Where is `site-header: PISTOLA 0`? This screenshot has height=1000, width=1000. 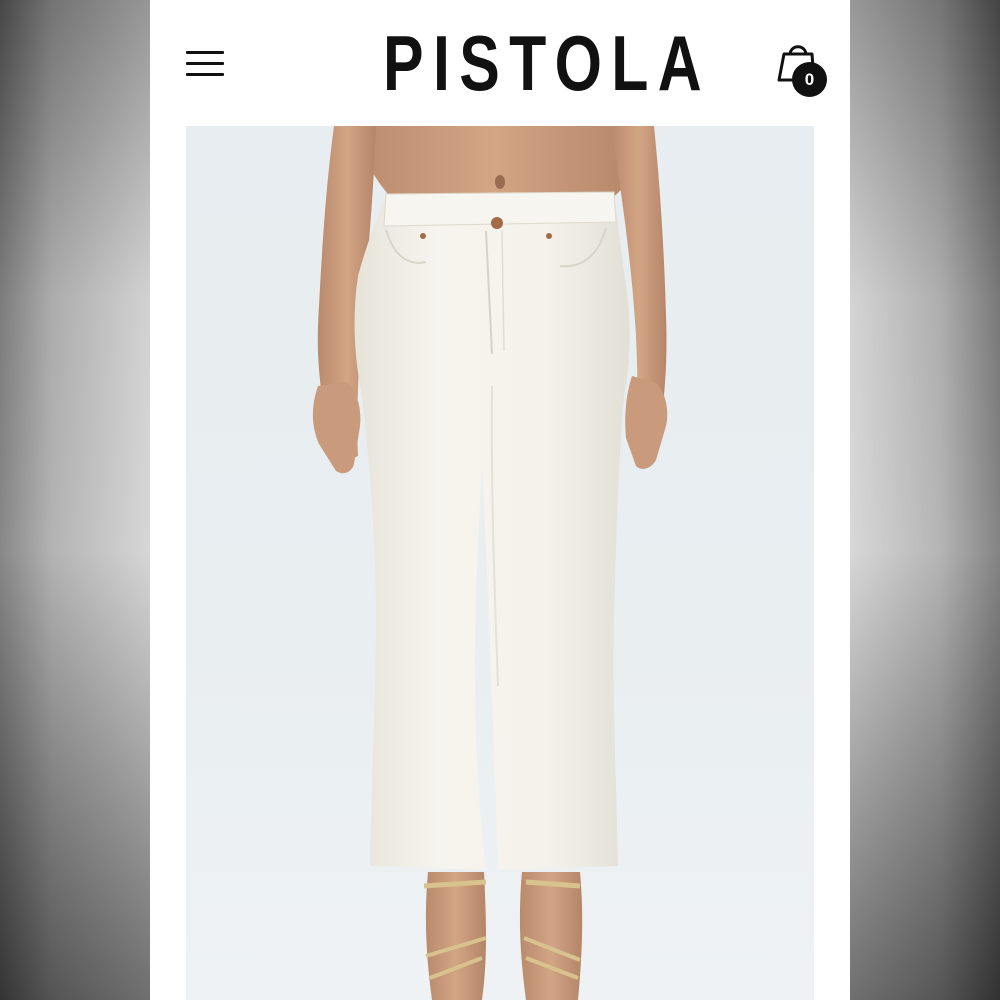
site-header: PISTOLA 0 is located at coordinates (500, 62).